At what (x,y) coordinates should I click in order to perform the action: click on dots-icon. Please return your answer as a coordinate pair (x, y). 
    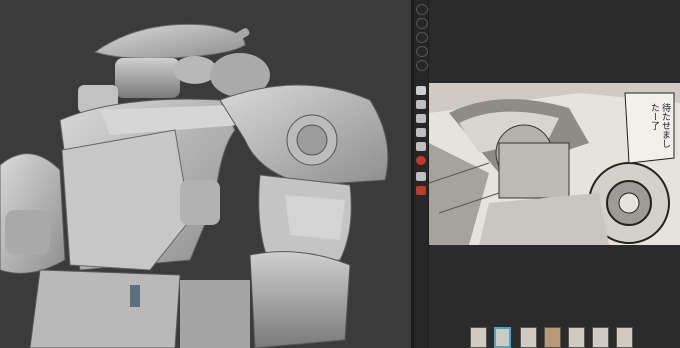
    Looking at the image, I should click on (421, 176).